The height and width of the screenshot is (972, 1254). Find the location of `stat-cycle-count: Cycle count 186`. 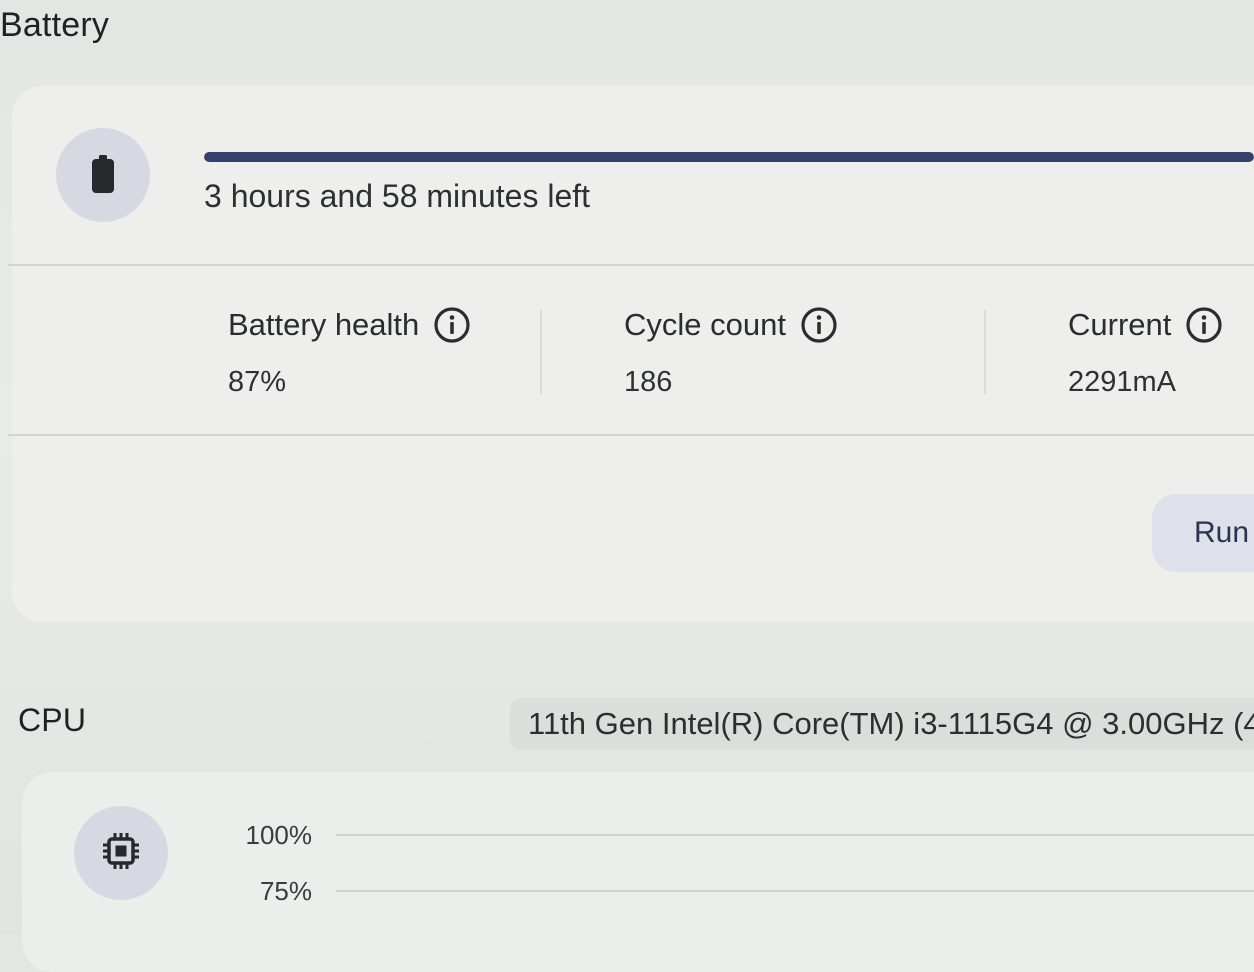

stat-cycle-count: Cycle count 186 is located at coordinates (731, 352).